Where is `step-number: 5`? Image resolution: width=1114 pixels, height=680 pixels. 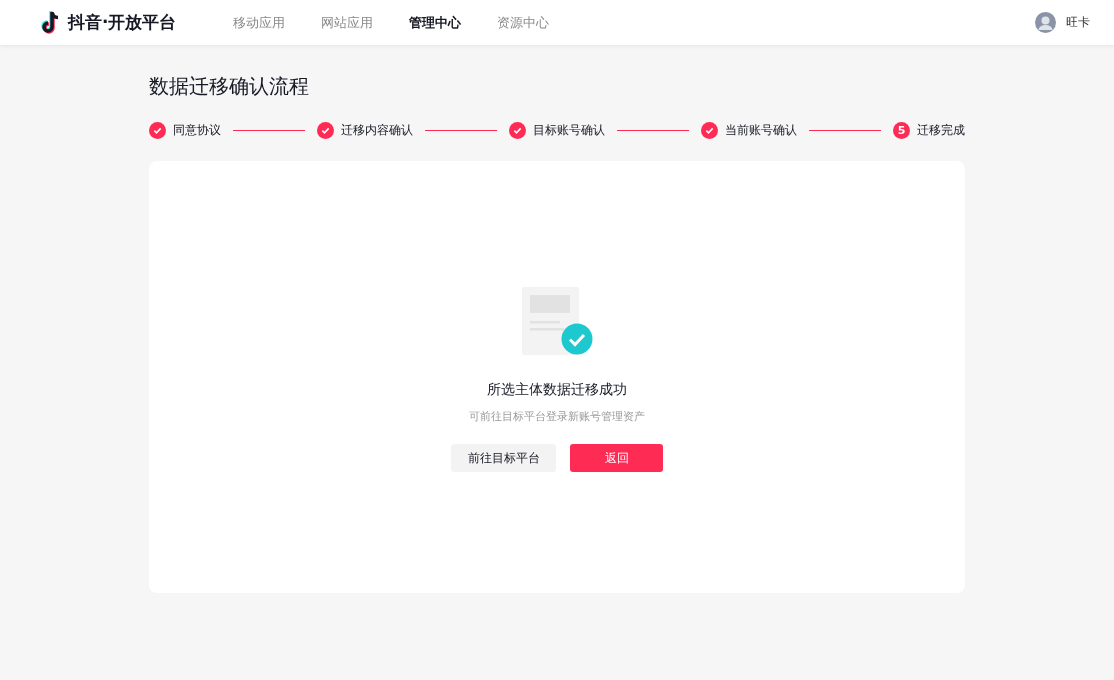 step-number: 5 is located at coordinates (901, 130).